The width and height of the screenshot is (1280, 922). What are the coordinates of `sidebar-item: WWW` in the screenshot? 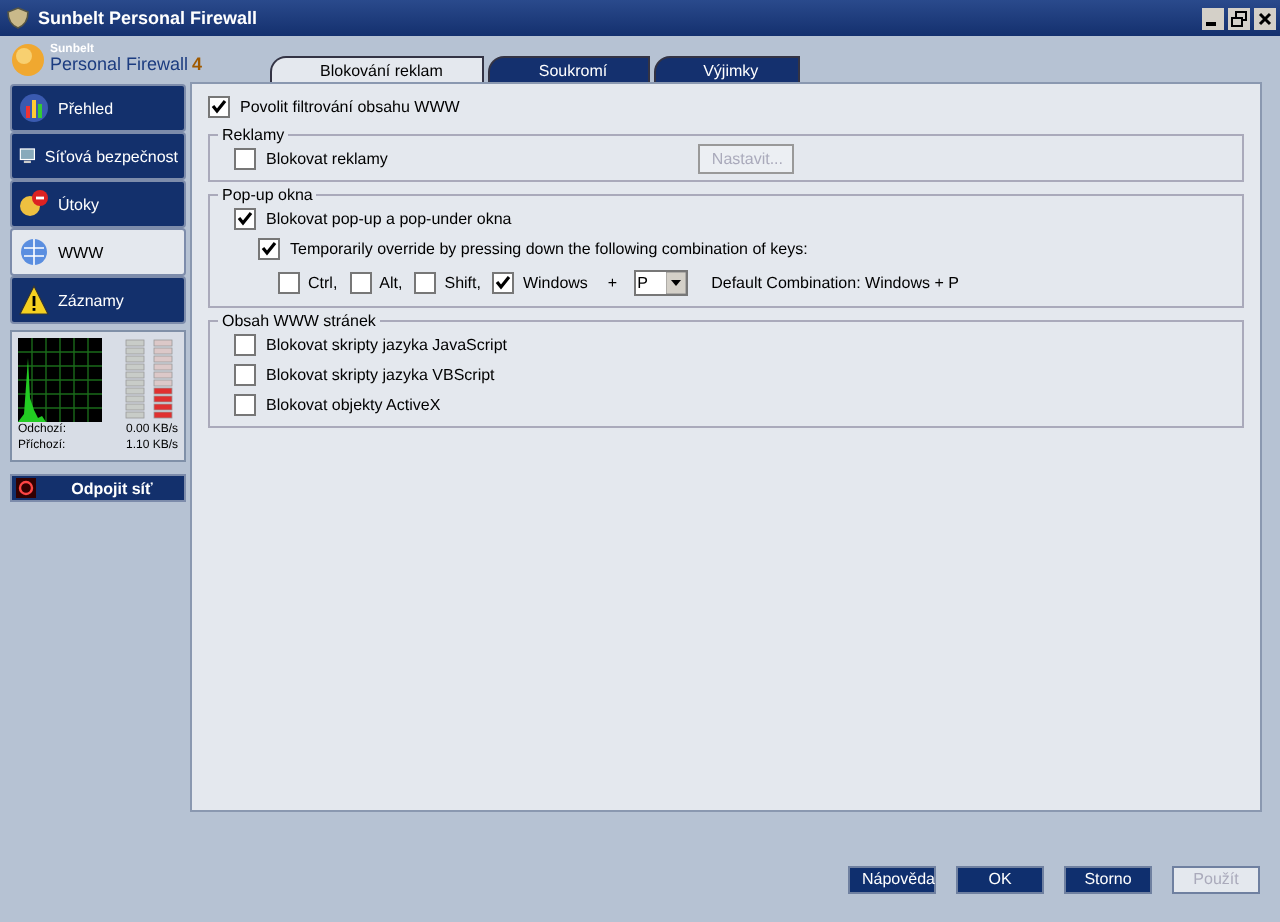 It's located at (98, 252).